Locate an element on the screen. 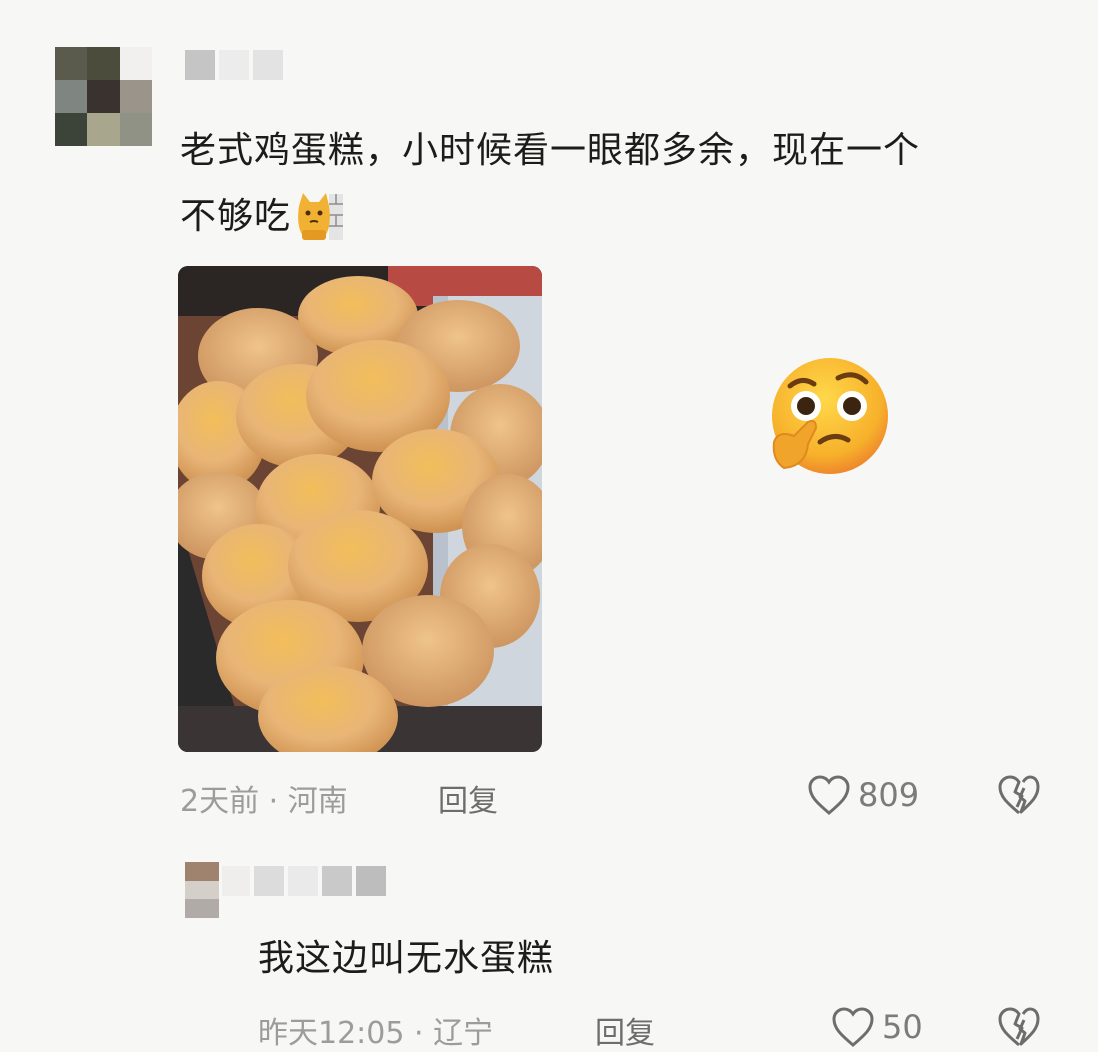 This screenshot has width=1098, height=1052. username is located at coordinates (234, 65).